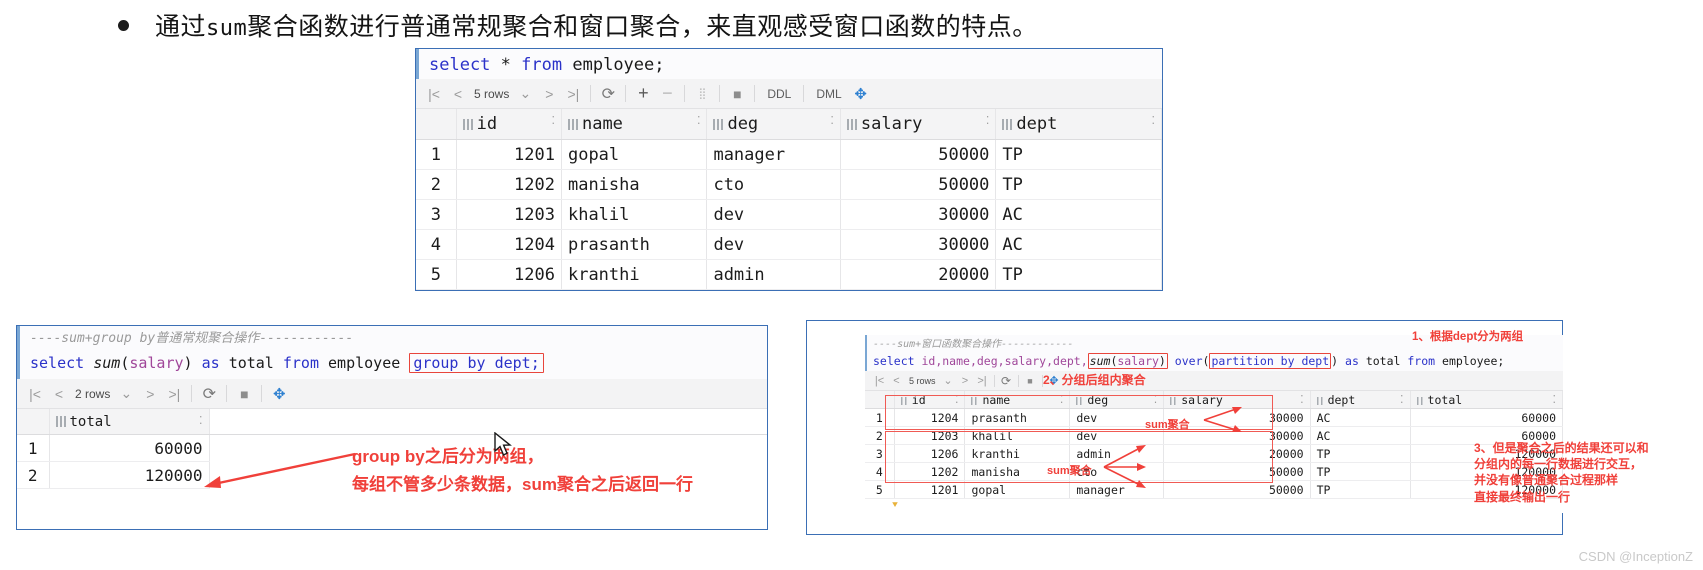  Describe the element at coordinates (773, 214) in the screenshot. I see `cell-deg: dev` at that location.